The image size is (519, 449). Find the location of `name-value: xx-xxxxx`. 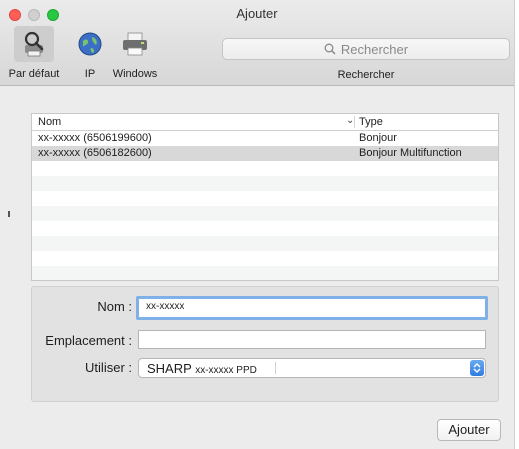

name-value: xx-xxxxx is located at coordinates (165, 306).